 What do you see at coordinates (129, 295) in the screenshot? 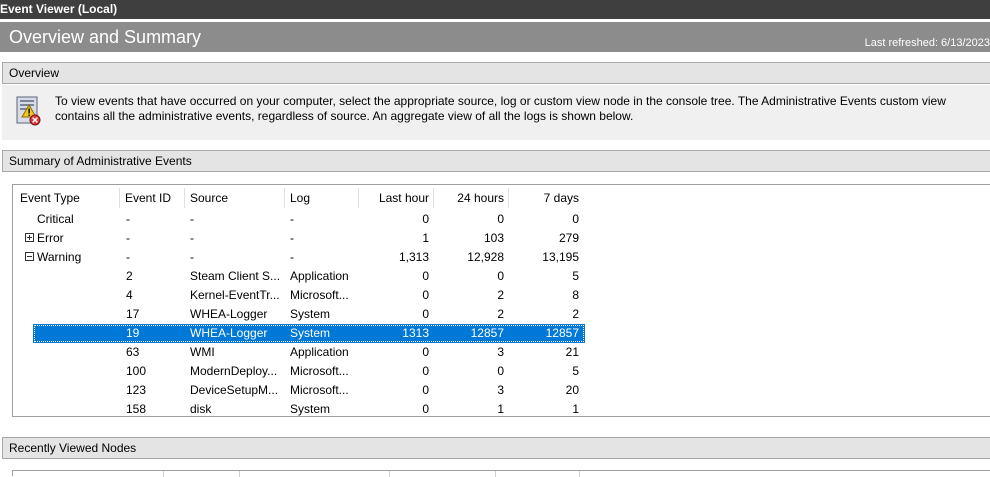
I see `event-id-cell: 4` at bounding box center [129, 295].